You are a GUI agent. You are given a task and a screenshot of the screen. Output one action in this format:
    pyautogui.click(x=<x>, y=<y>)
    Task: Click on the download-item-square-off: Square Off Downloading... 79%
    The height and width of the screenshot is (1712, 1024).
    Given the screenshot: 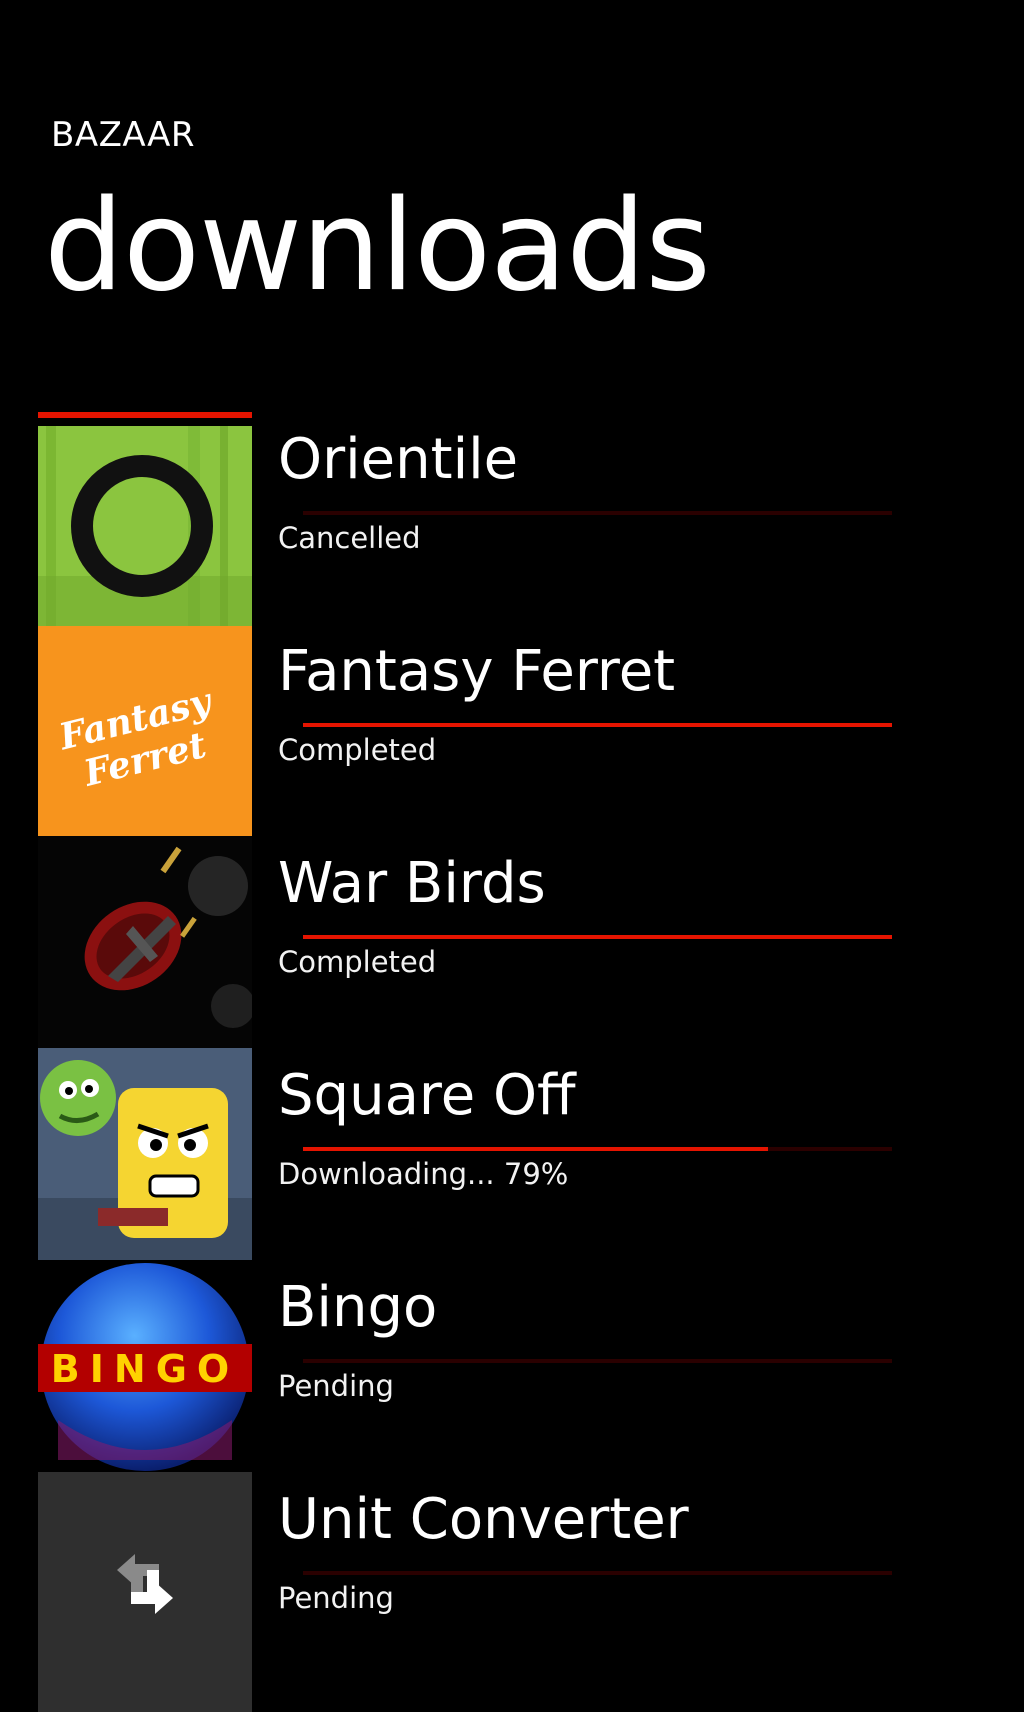 What is the action you would take?
    pyautogui.click(x=512, y=1155)
    